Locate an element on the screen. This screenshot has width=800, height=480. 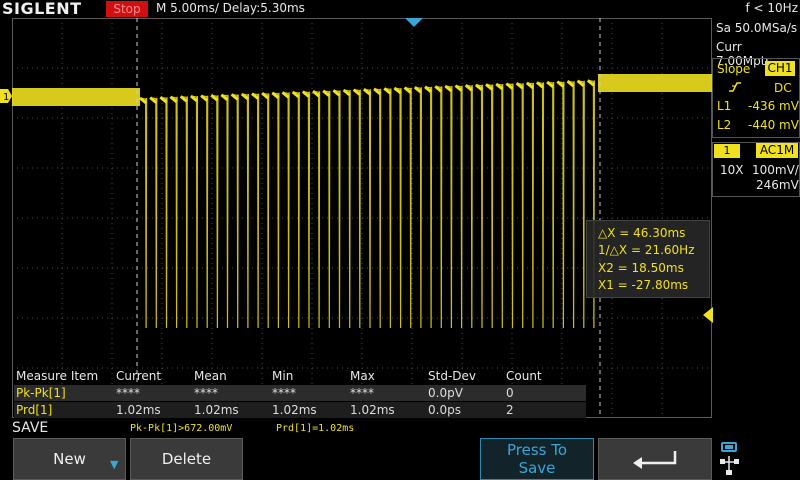
trigger-level1-label: L1 is located at coordinates (724, 106).